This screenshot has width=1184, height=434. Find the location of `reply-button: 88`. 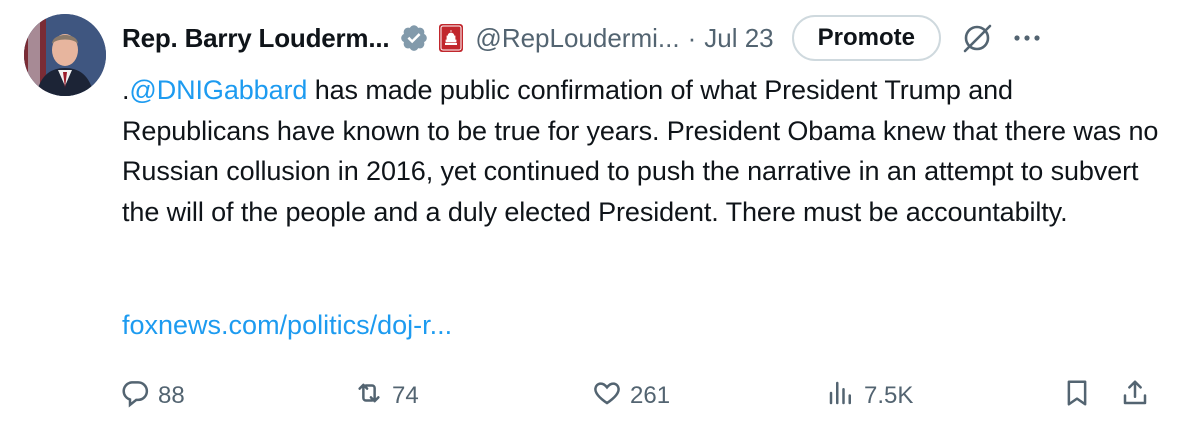

reply-button: 88 is located at coordinates (152, 396).